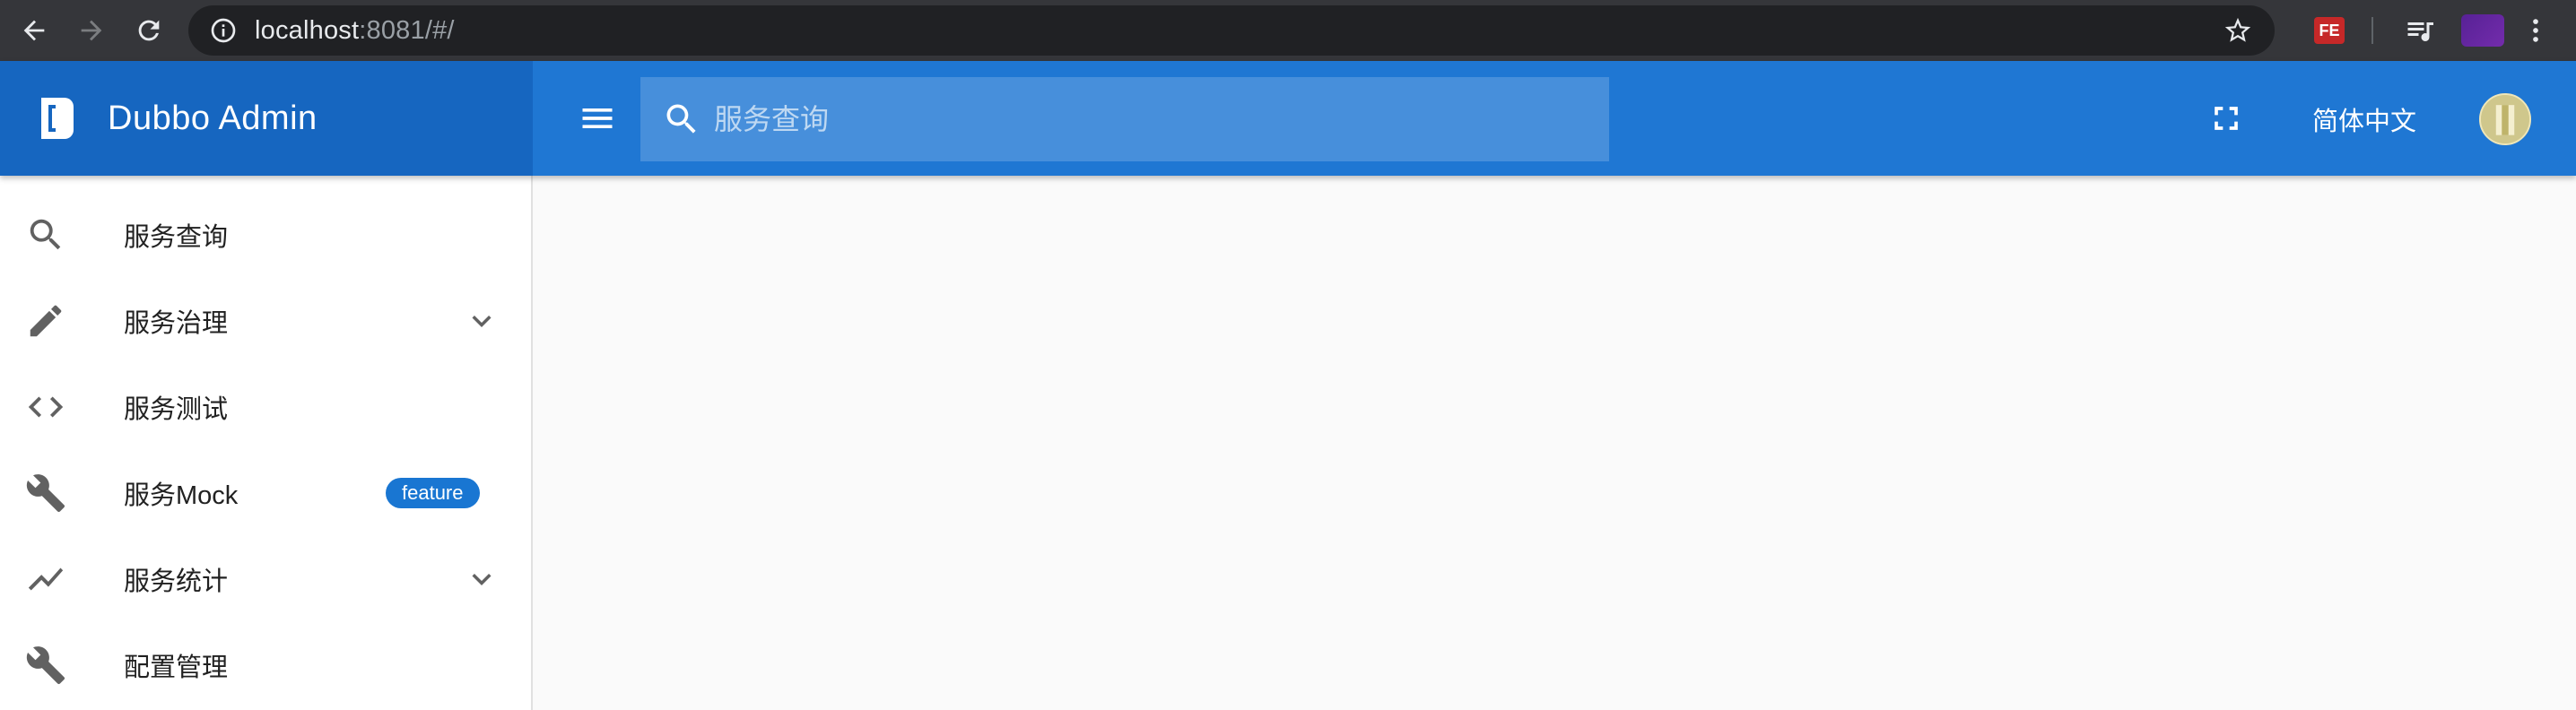 This screenshot has height=710, width=2576. What do you see at coordinates (265, 579) in the screenshot?
I see `sidebar-item-service-statistics: 服务统计` at bounding box center [265, 579].